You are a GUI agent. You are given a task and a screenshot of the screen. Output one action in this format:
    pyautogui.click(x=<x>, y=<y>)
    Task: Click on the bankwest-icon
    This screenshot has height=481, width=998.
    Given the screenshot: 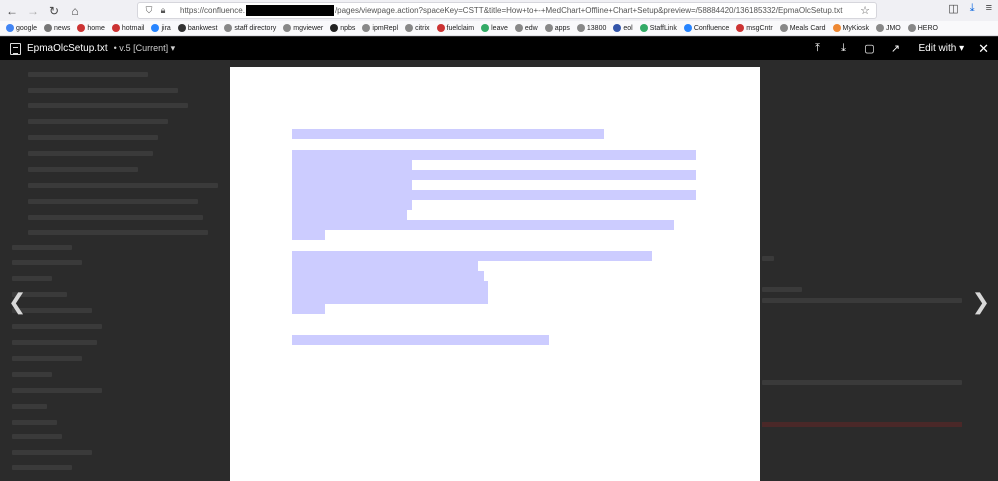 What is the action you would take?
    pyautogui.click(x=181, y=28)
    